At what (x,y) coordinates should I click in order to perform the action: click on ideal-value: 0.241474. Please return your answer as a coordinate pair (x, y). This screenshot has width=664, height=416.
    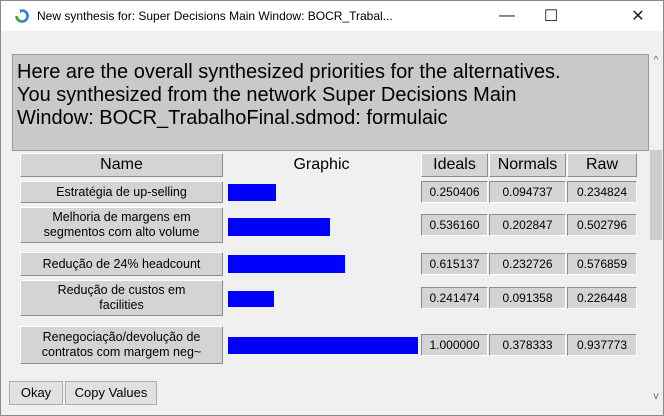
    Looking at the image, I should click on (454, 298).